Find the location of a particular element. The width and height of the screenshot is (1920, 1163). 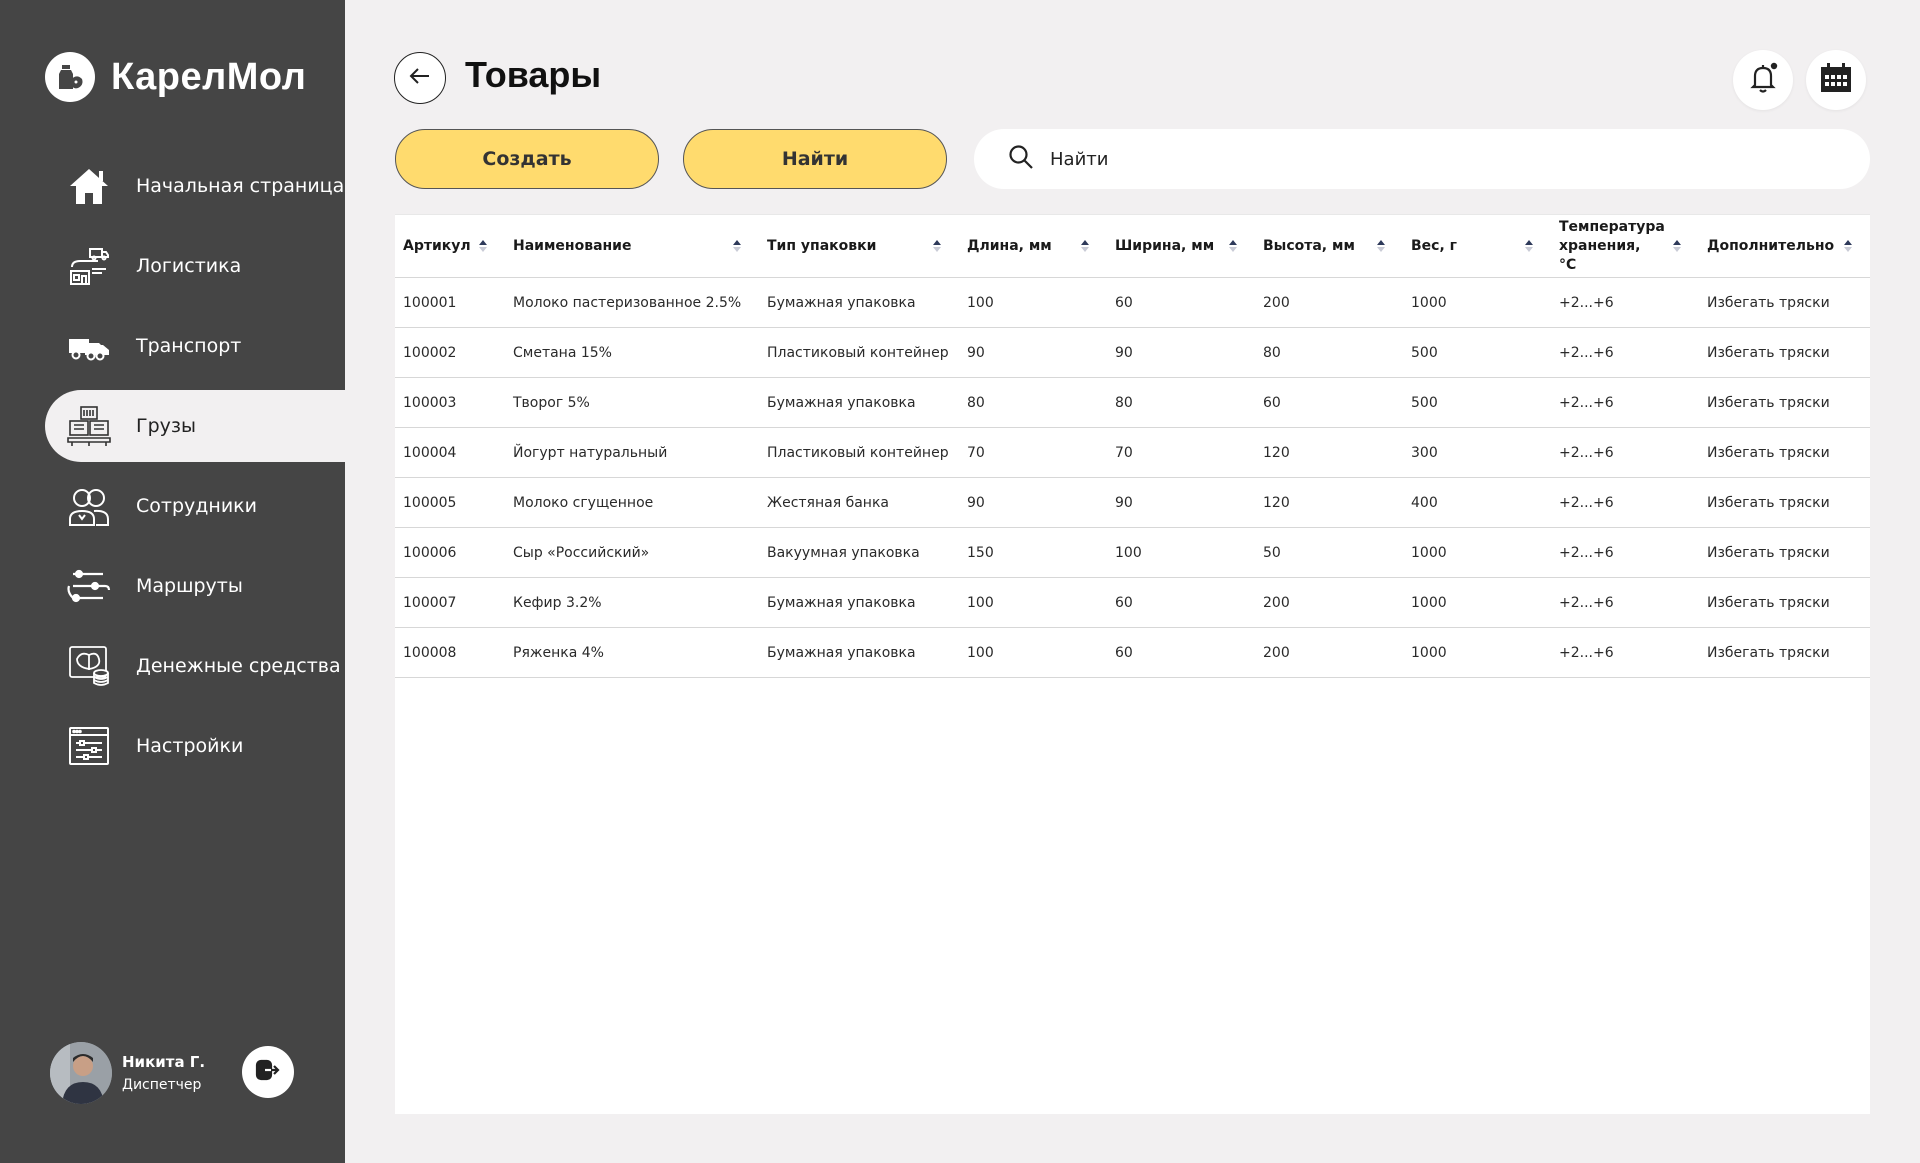

table-cell: Молоко сгущенное is located at coordinates (632, 502).